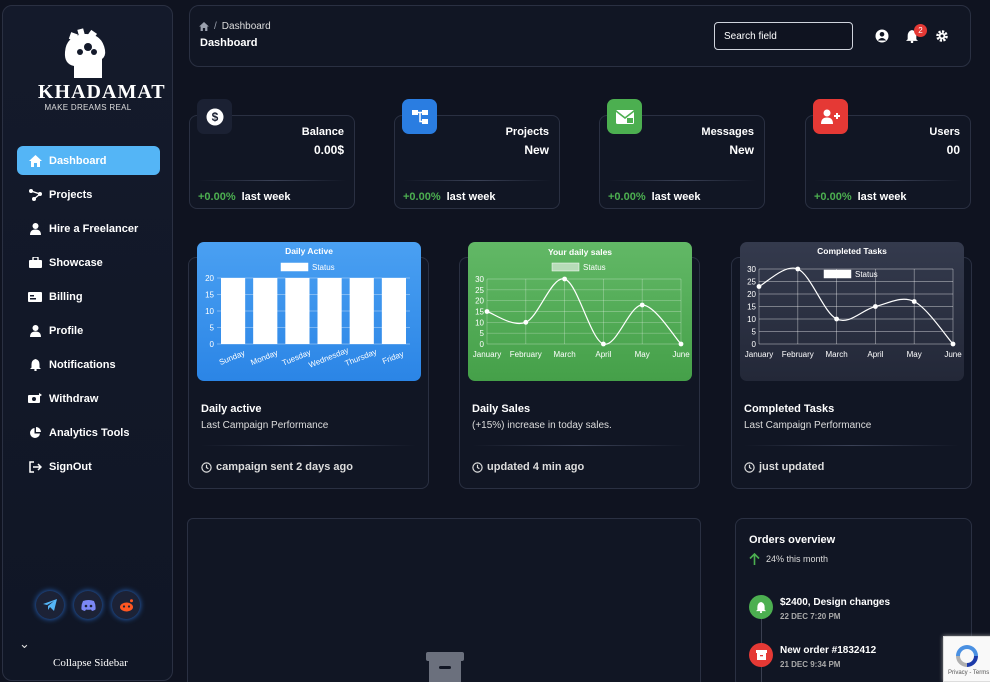 This screenshot has height=682, width=990. Describe the element at coordinates (754, 559) in the screenshot. I see `arrow-up-icon` at that location.